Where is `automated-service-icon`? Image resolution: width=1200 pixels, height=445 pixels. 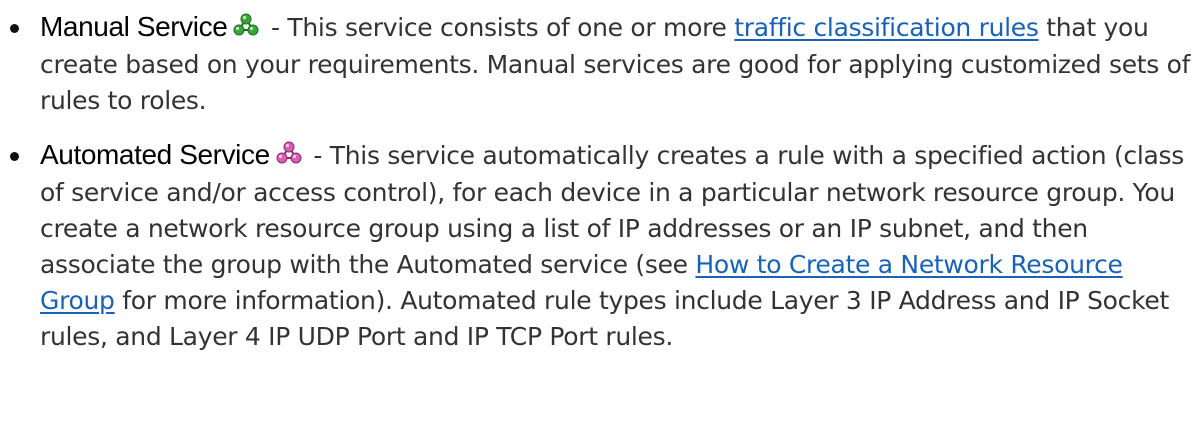 automated-service-icon is located at coordinates (289, 157).